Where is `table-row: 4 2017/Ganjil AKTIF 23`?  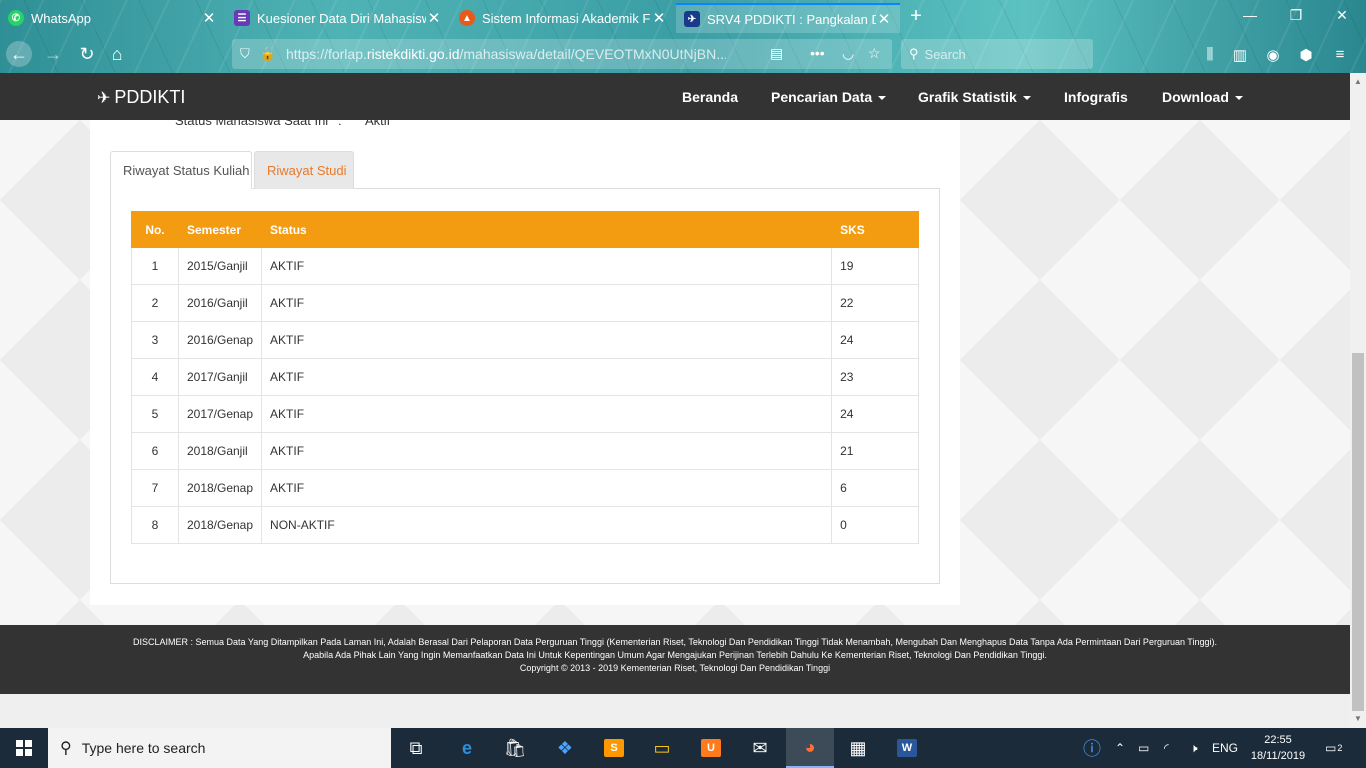 table-row: 4 2017/Ganjil AKTIF 23 is located at coordinates (525, 377).